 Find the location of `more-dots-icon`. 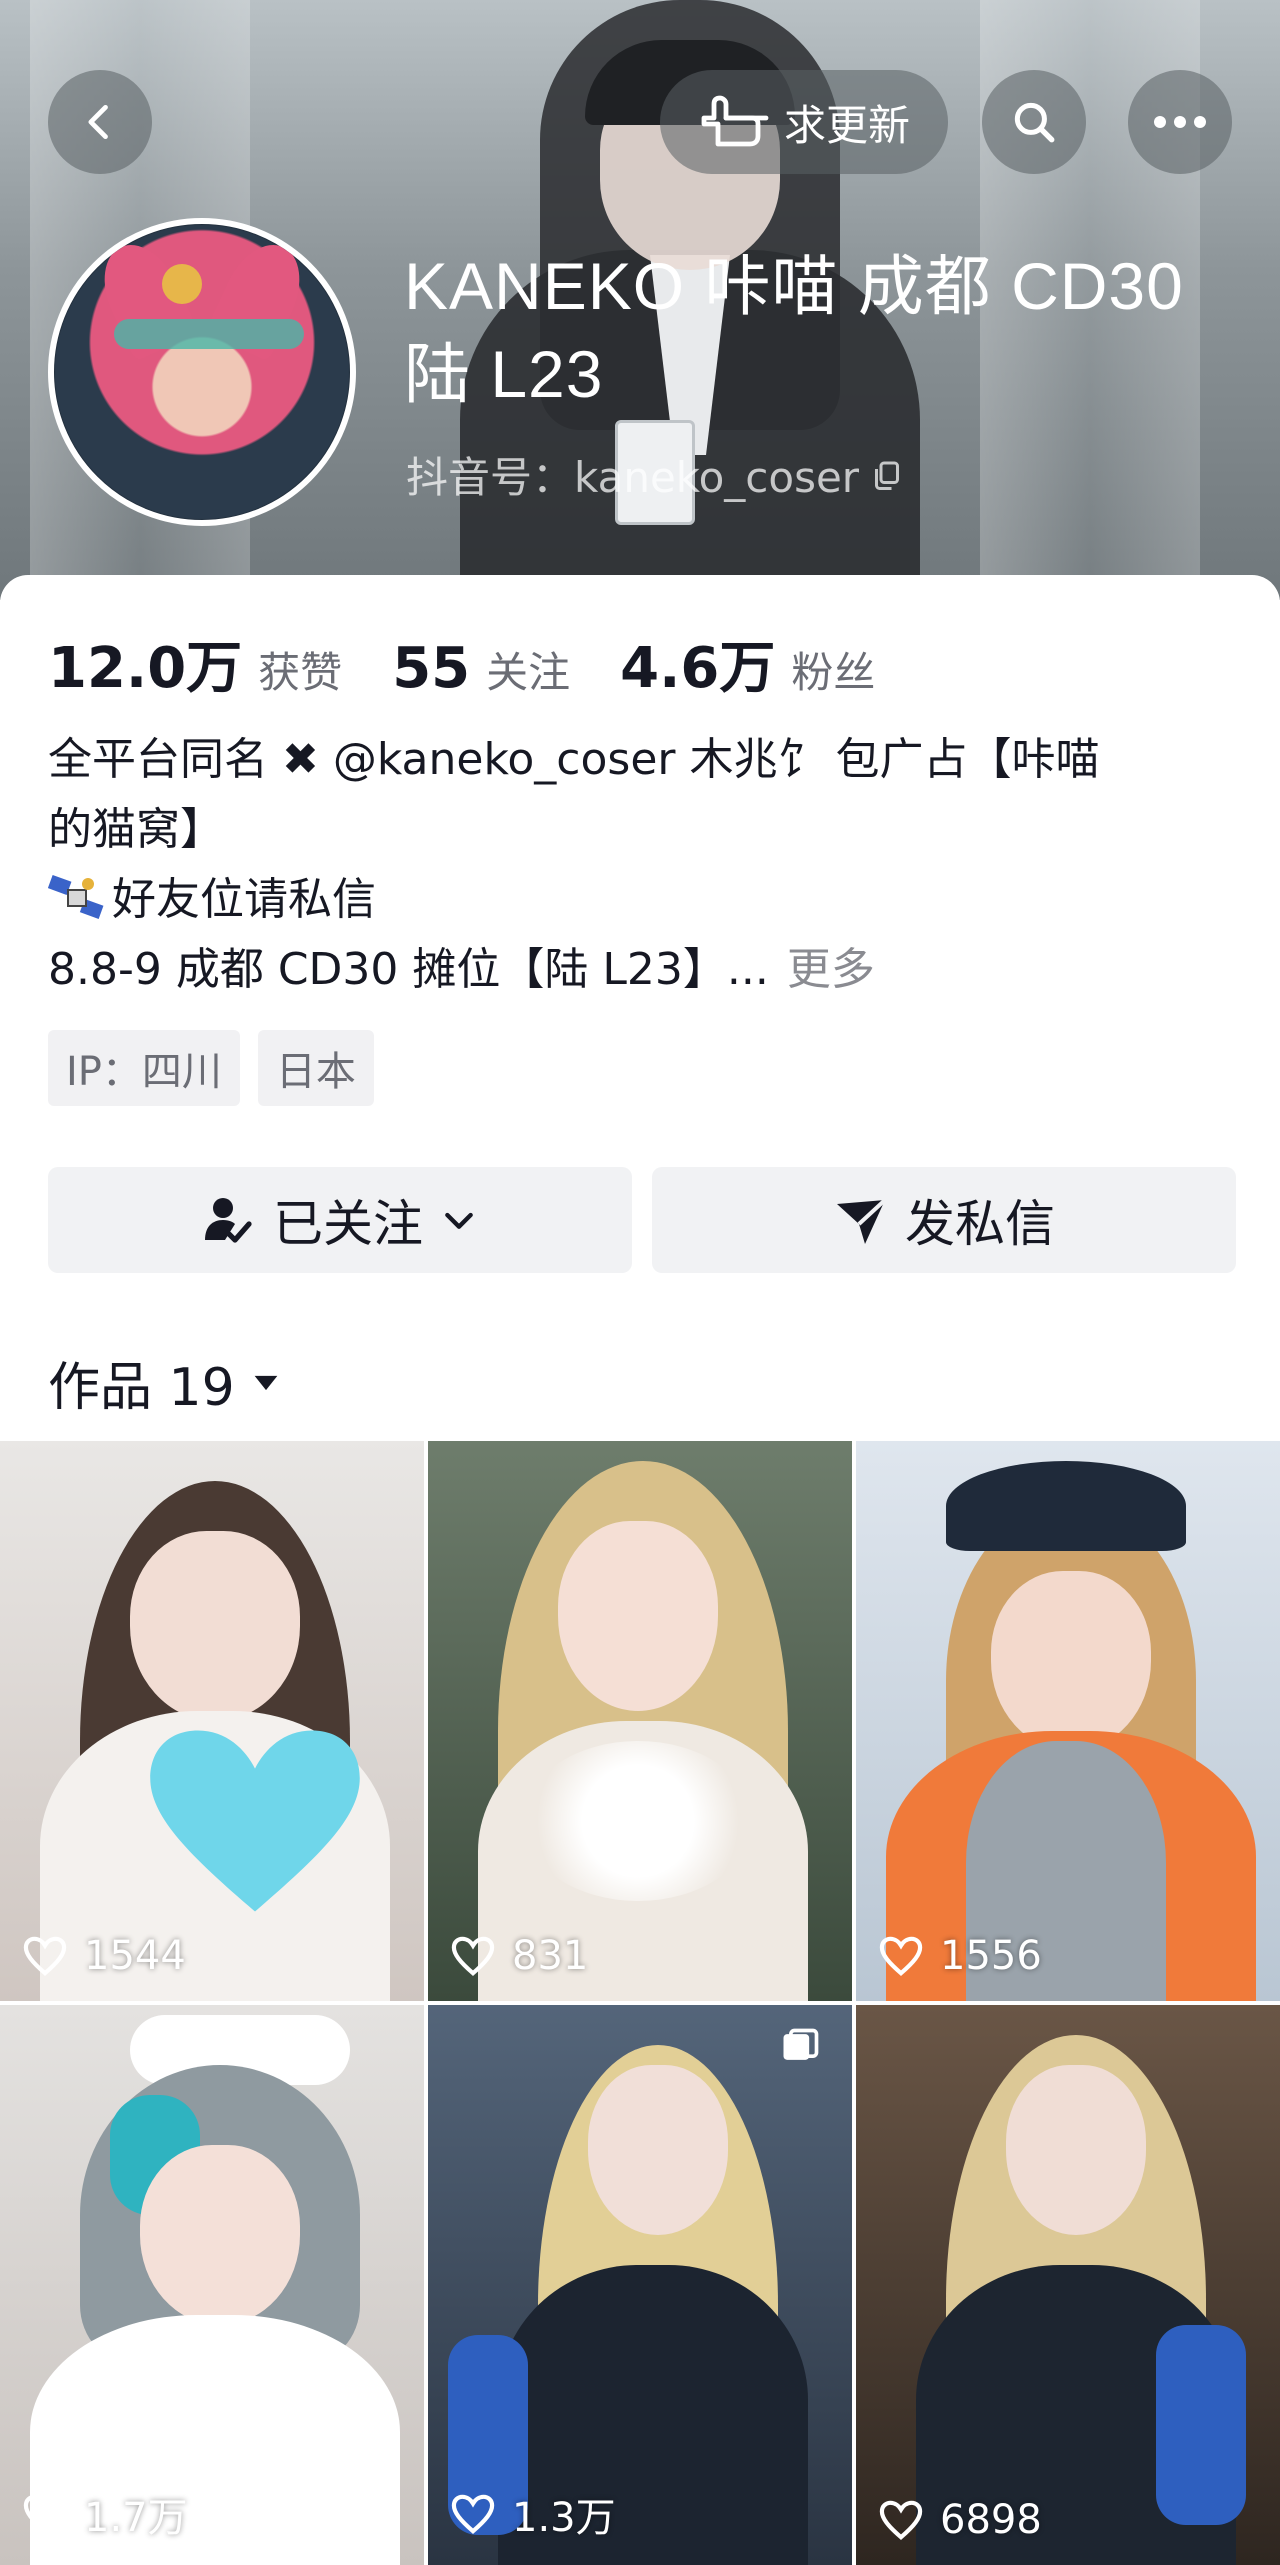

more-dots-icon is located at coordinates (1180, 122).